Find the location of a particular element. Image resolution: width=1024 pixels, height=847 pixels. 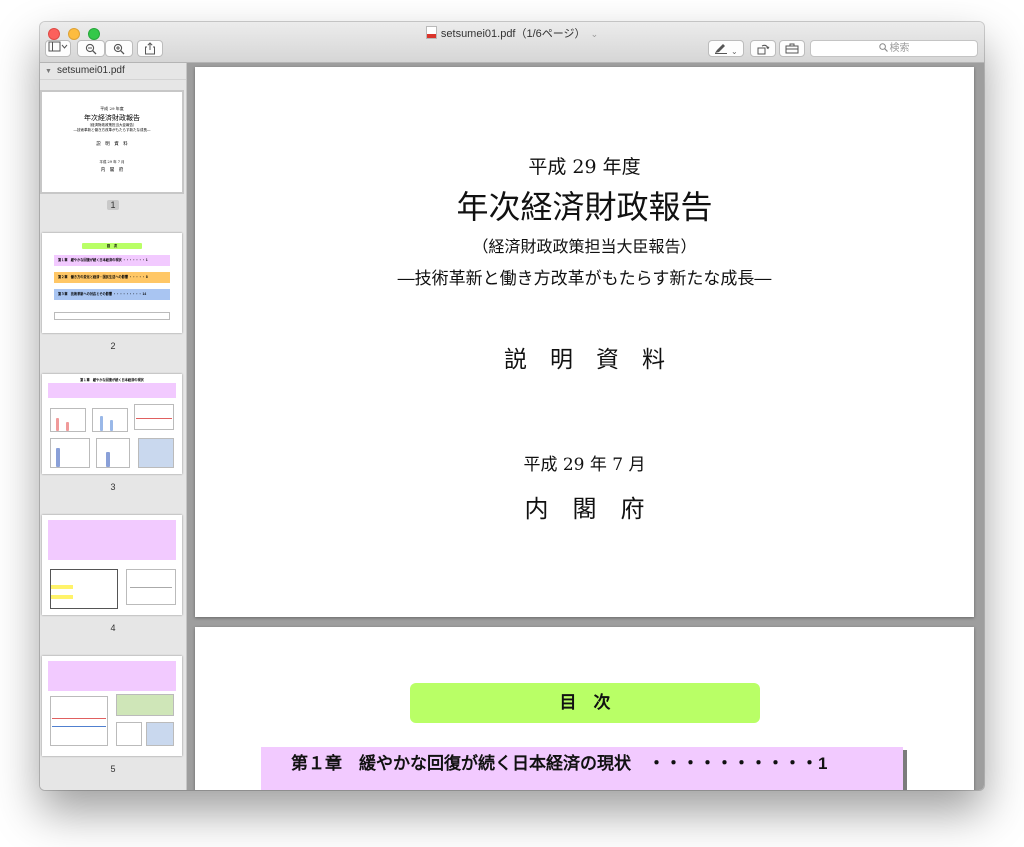

thumb2-ch1: 第１章 緩やかな回復が続く日本経済の現状 ・・・・・・・ 1 is located at coordinates (112, 260).